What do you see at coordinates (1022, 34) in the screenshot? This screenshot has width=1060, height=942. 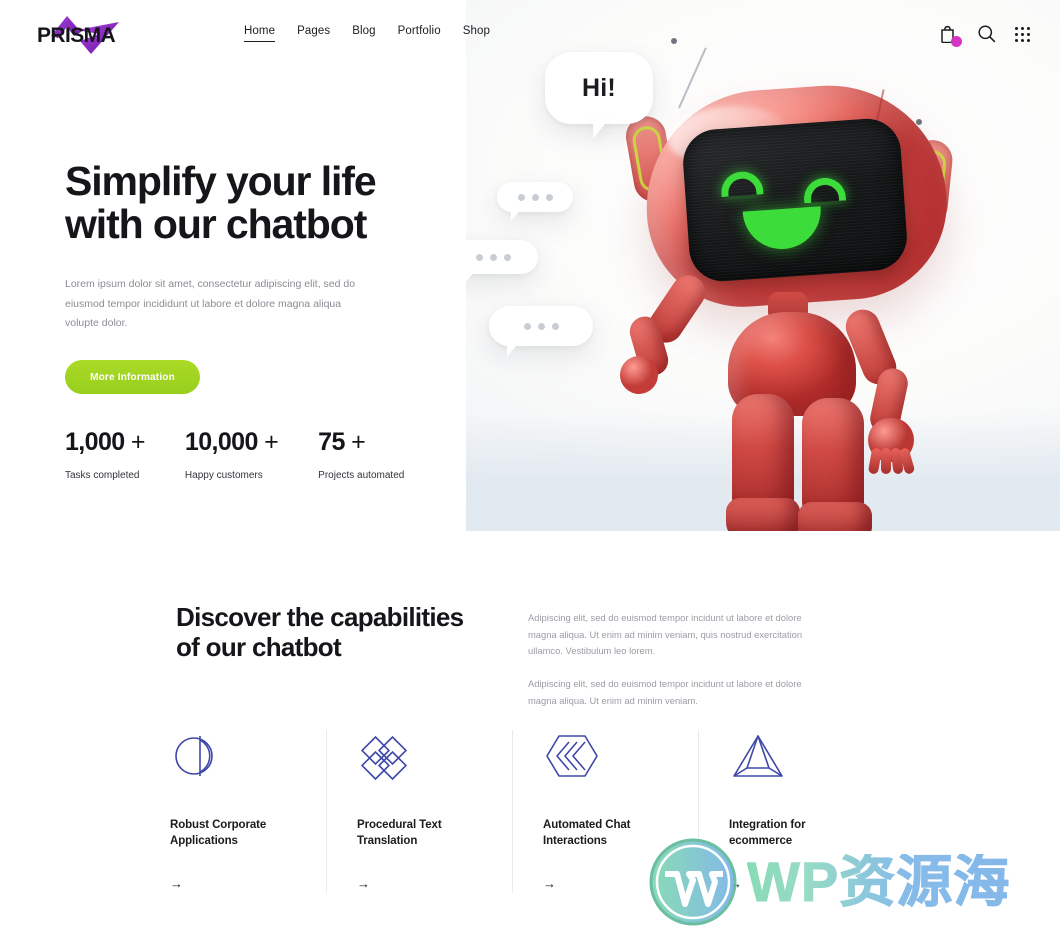 I see `grid-menu-icon` at bounding box center [1022, 34].